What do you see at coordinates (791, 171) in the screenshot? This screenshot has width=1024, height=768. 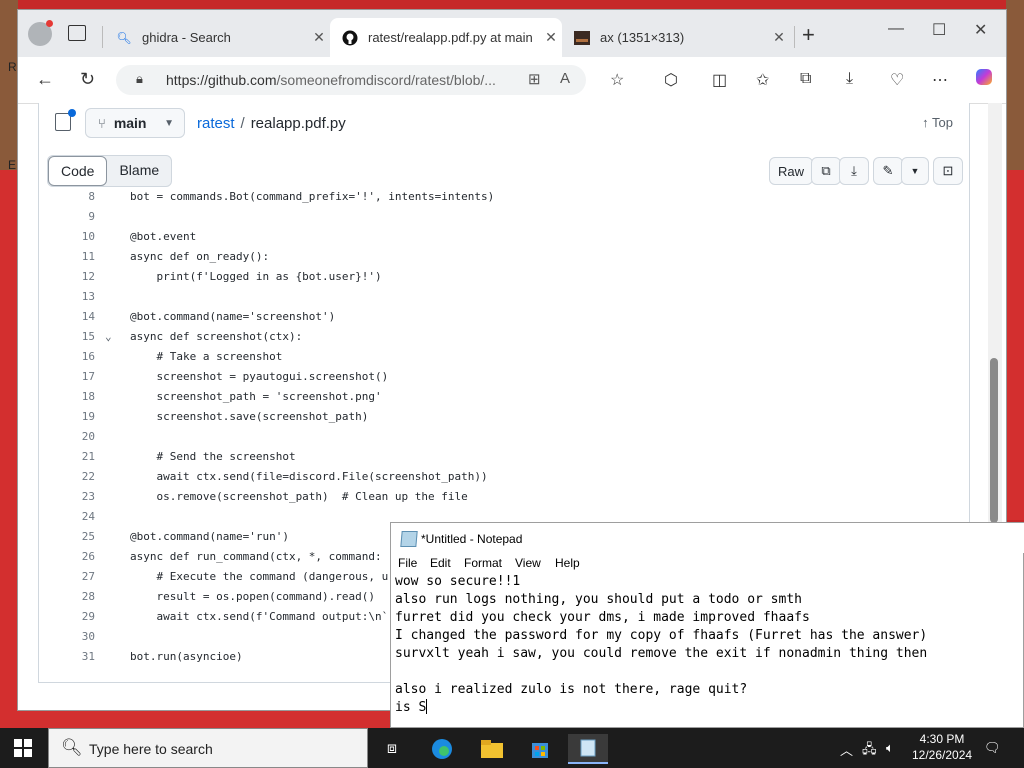 I see `raw-button: Raw` at bounding box center [791, 171].